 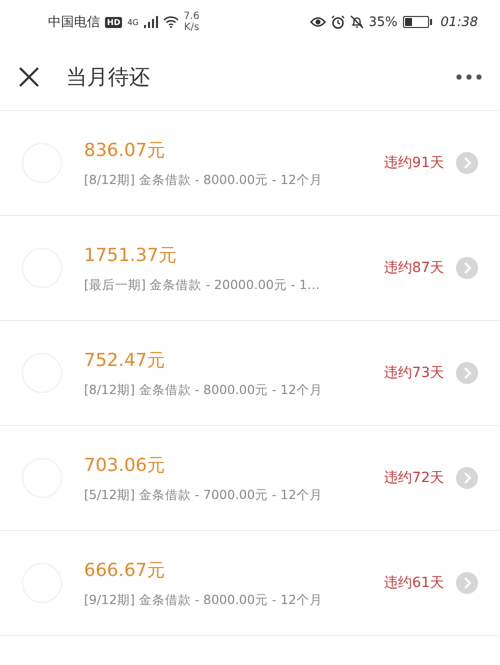 I want to click on overdue-days: 违约87天, so click(x=414, y=268).